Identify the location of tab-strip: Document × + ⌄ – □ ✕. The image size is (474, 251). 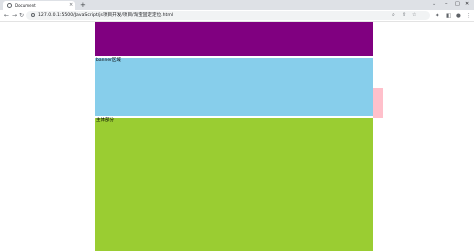
(237, 5).